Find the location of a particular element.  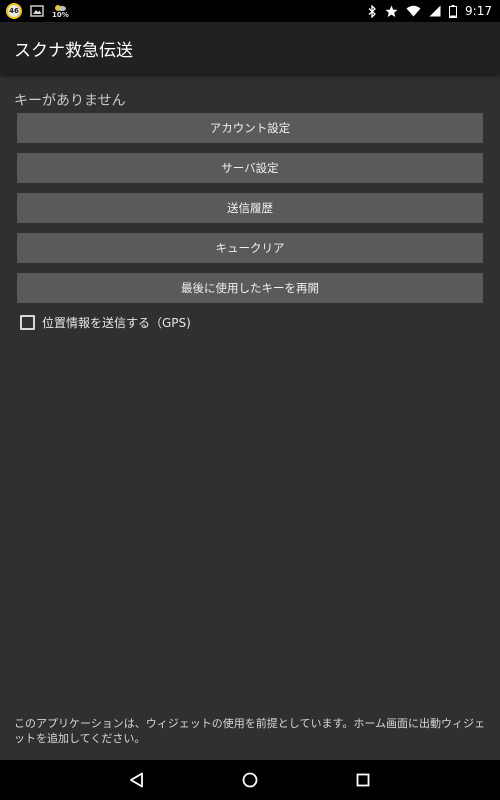

battery-percent-label: 10% is located at coordinates (60, 15).